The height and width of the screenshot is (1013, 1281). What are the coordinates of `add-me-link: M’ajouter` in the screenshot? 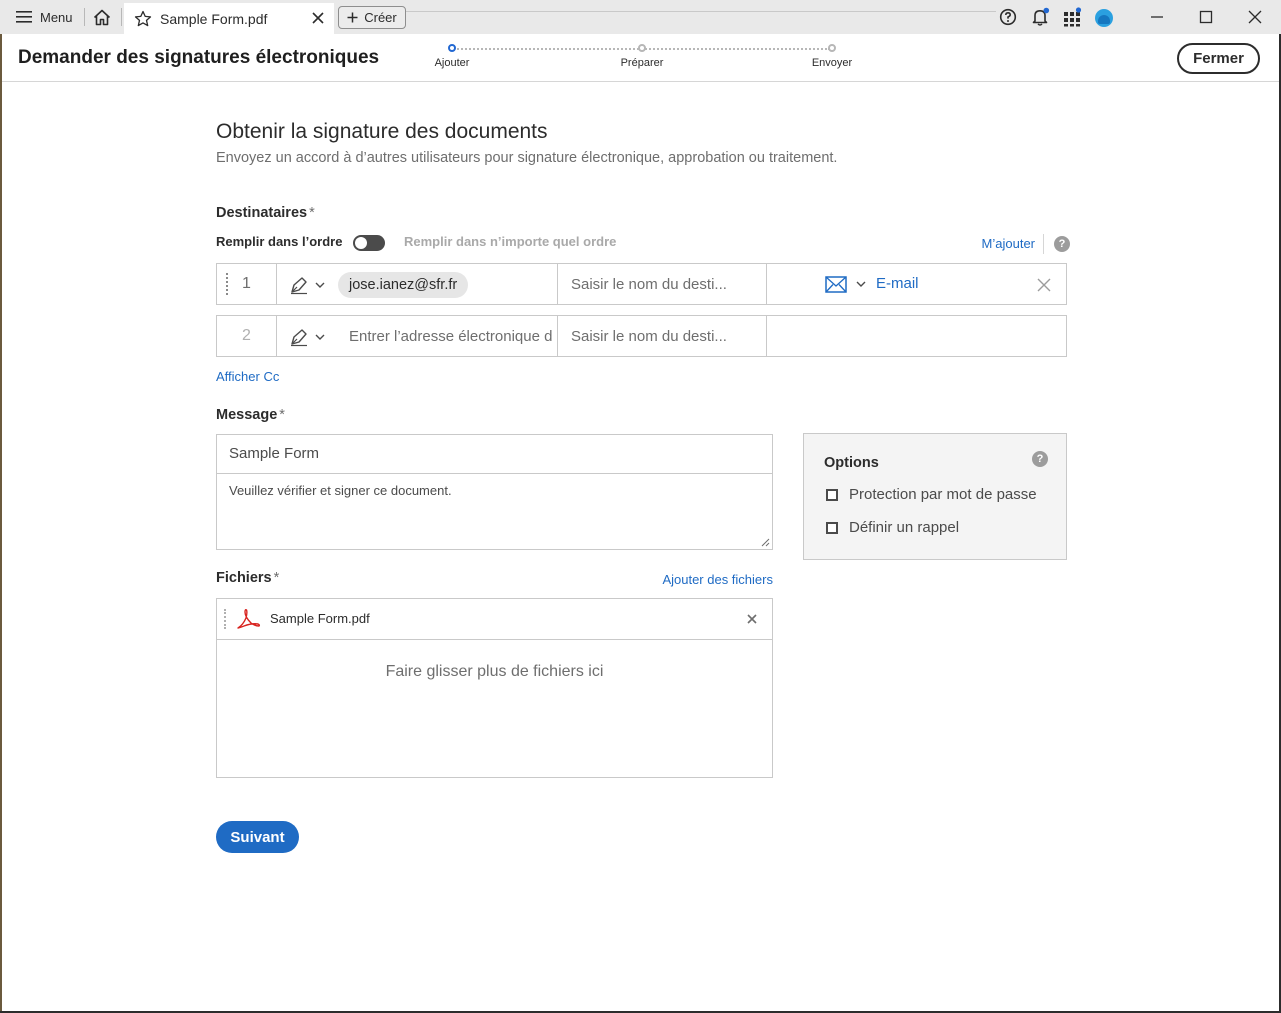 It's located at (1008, 243).